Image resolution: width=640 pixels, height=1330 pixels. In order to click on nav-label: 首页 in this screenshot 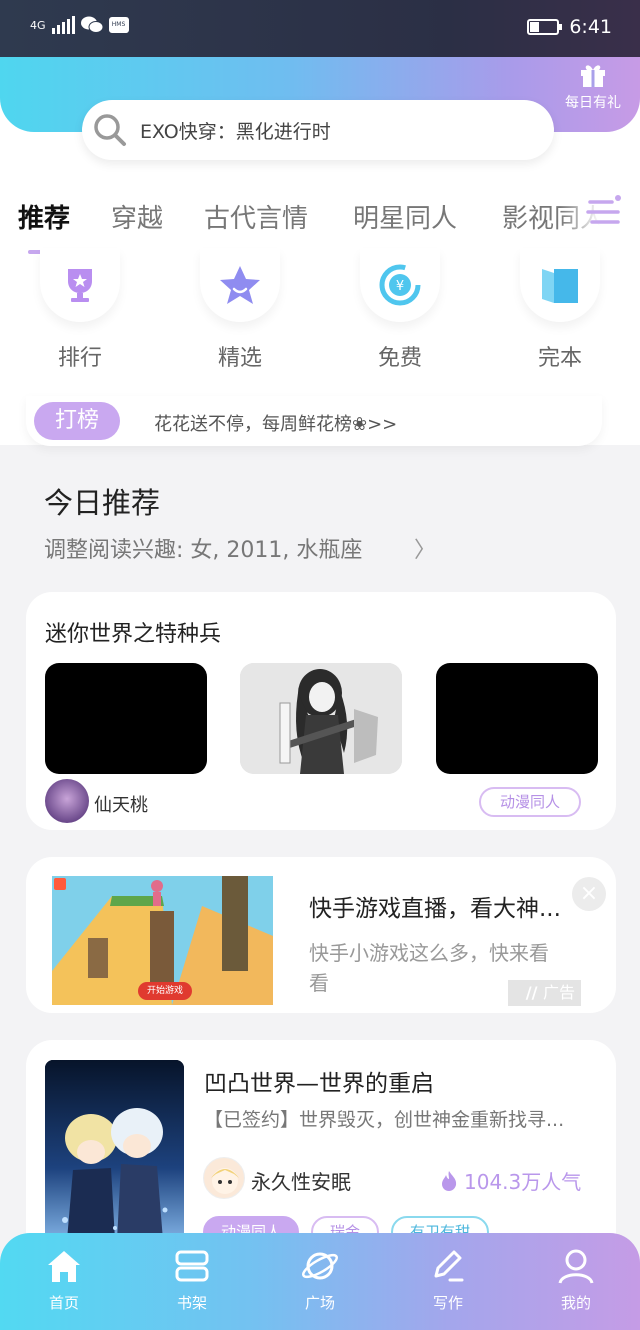, I will do `click(63, 1303)`.